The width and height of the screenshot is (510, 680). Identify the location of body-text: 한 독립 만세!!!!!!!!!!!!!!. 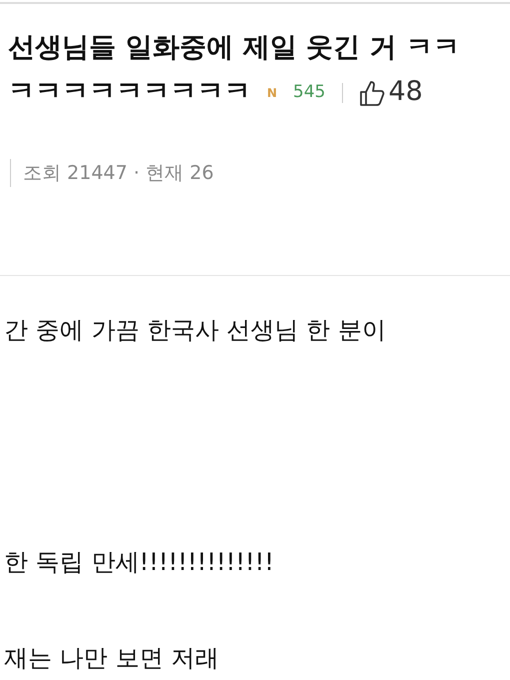
(139, 562).